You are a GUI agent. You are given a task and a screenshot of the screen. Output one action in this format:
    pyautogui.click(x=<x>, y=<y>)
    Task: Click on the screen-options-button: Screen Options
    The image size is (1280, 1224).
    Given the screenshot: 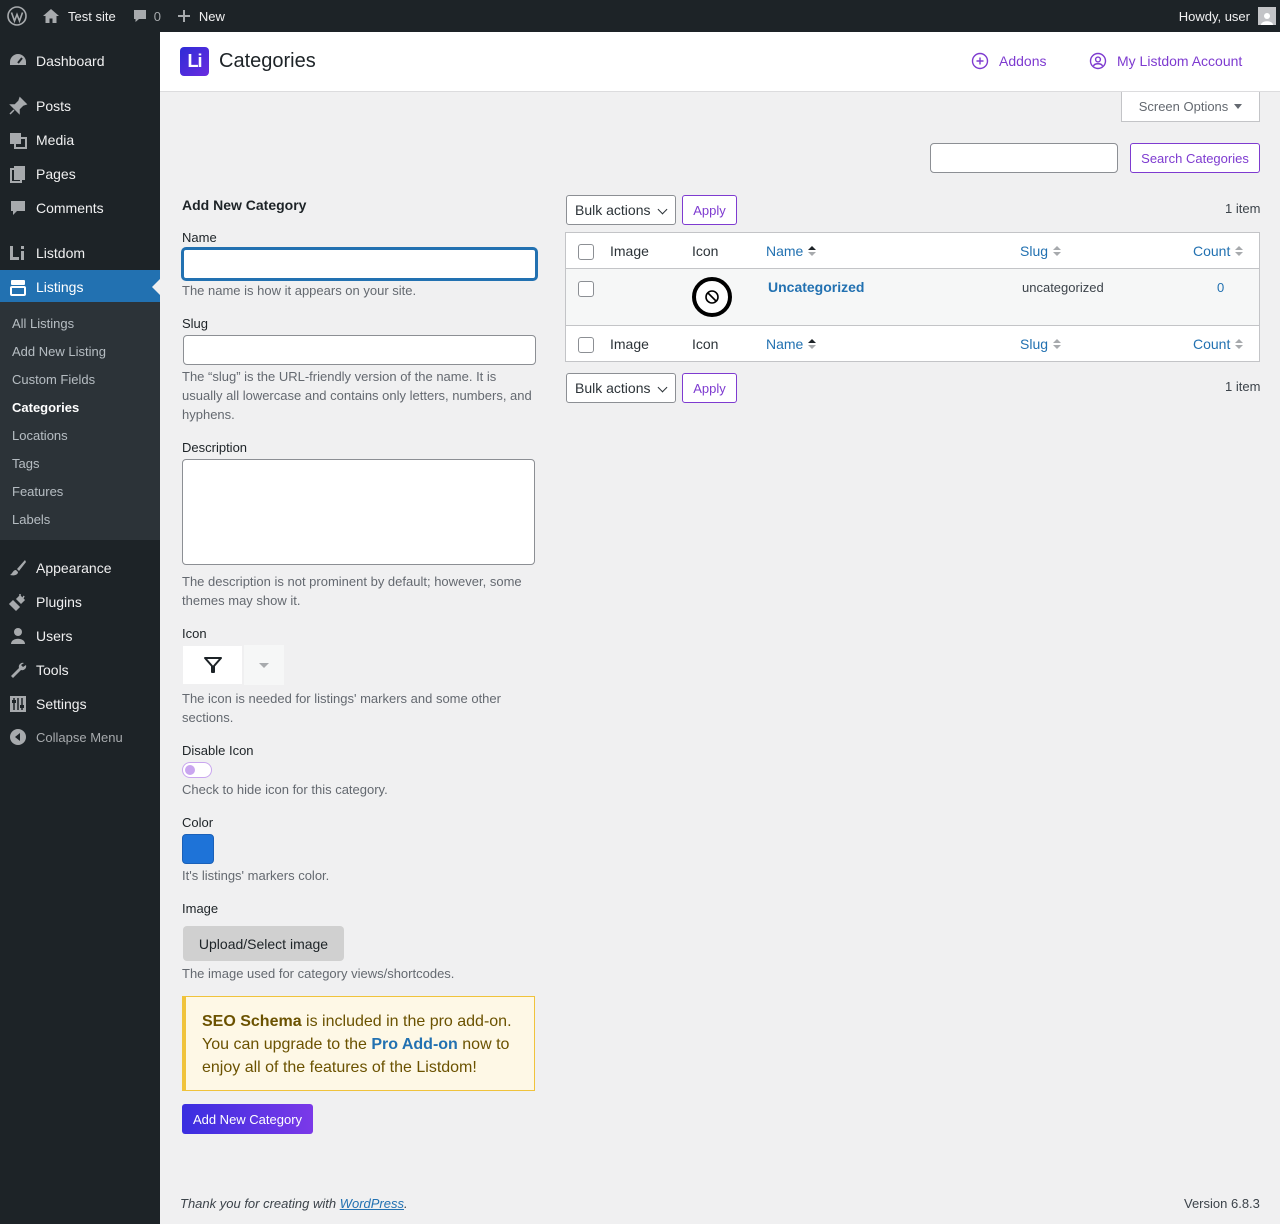 What is the action you would take?
    pyautogui.click(x=1190, y=107)
    